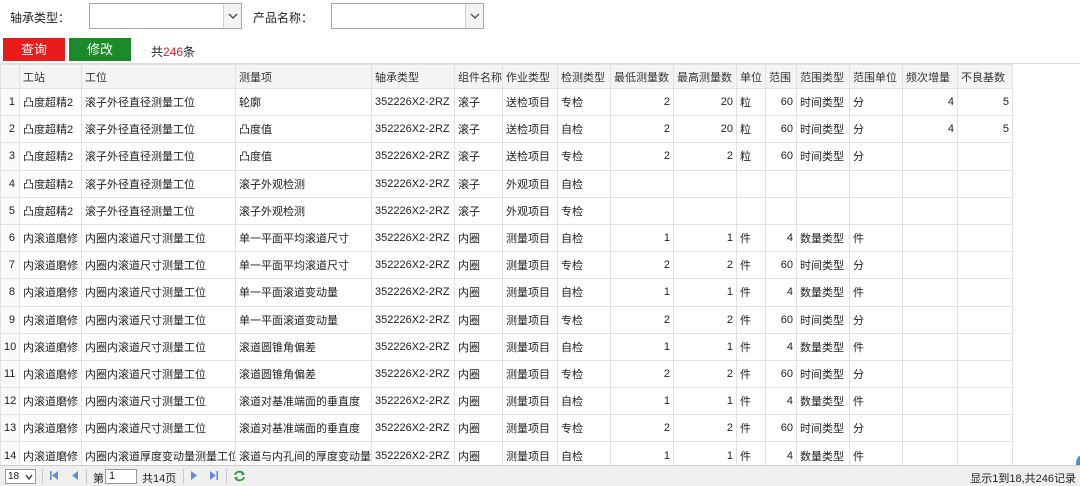  Describe the element at coordinates (14, 476) in the screenshot. I see `page-size-value: 18` at that location.